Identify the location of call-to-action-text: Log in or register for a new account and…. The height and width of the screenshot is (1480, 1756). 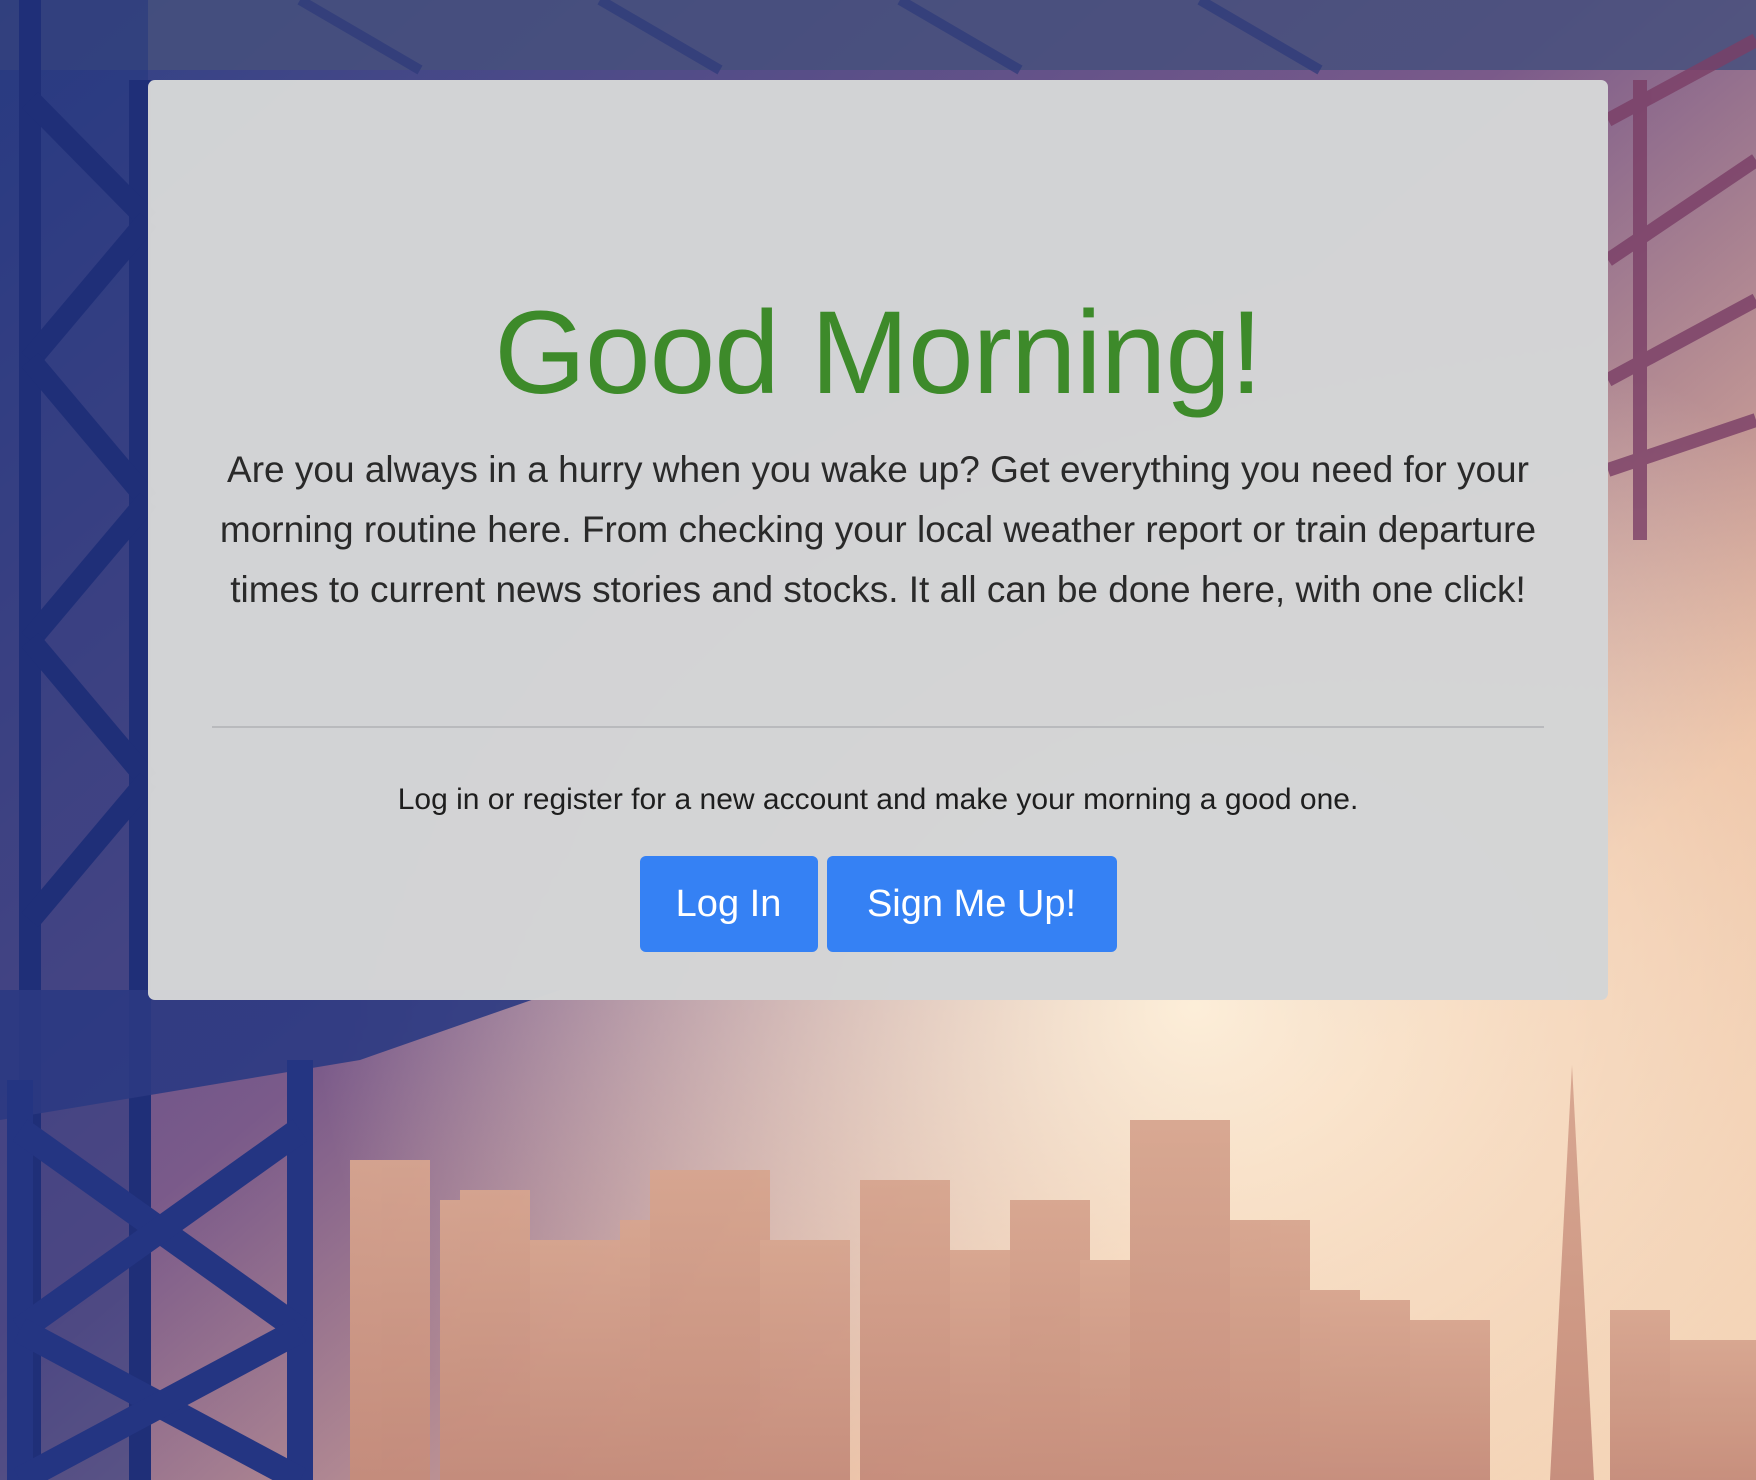
(878, 799).